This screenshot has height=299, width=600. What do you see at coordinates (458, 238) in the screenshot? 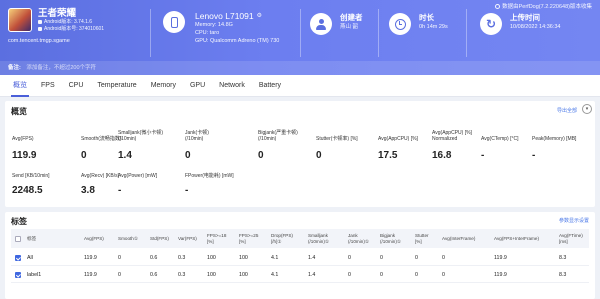
I see `column-header: Avg(InterFrame)` at bounding box center [458, 238].